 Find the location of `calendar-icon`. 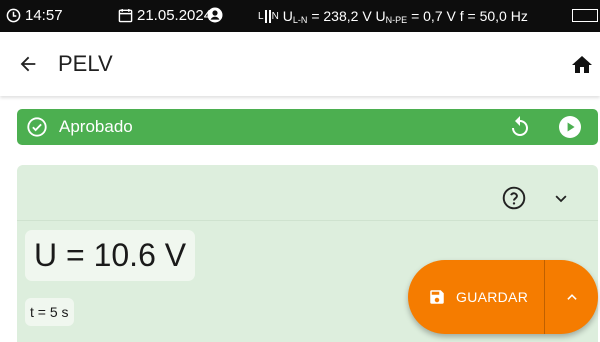

calendar-icon is located at coordinates (125, 15).